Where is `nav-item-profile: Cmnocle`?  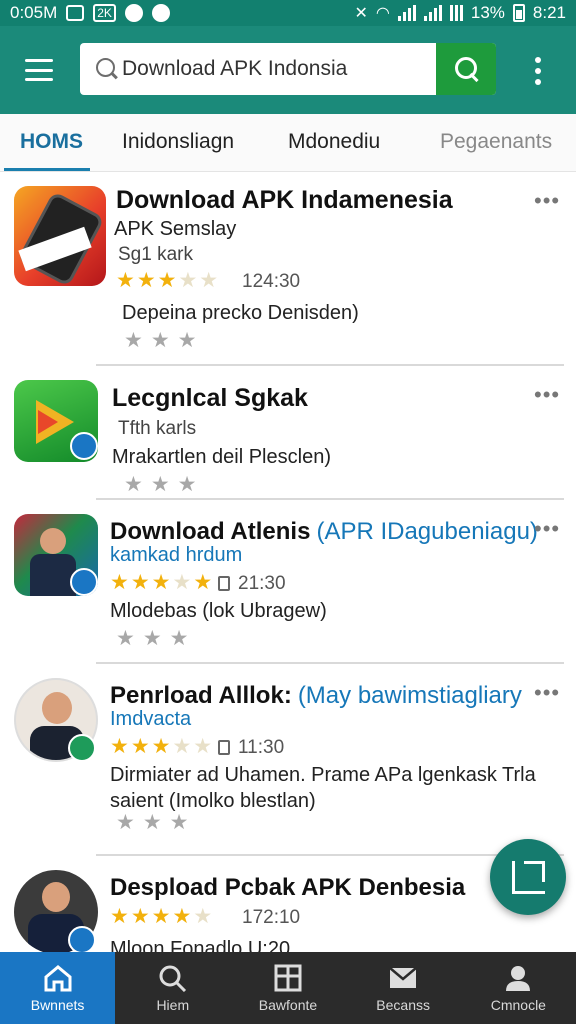 nav-item-profile: Cmnocle is located at coordinates (518, 988).